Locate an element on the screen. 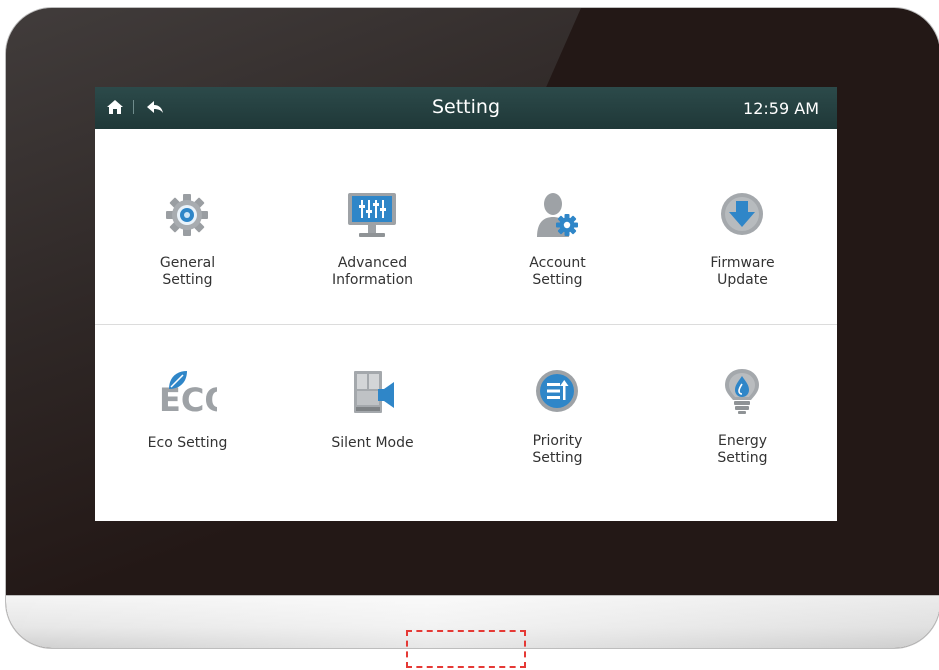 This screenshot has width=939, height=670. page-title: Setting is located at coordinates (466, 107).